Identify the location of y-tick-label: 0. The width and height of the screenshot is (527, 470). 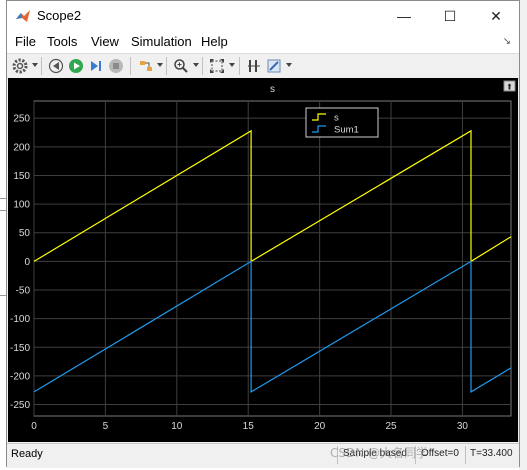
(27, 262).